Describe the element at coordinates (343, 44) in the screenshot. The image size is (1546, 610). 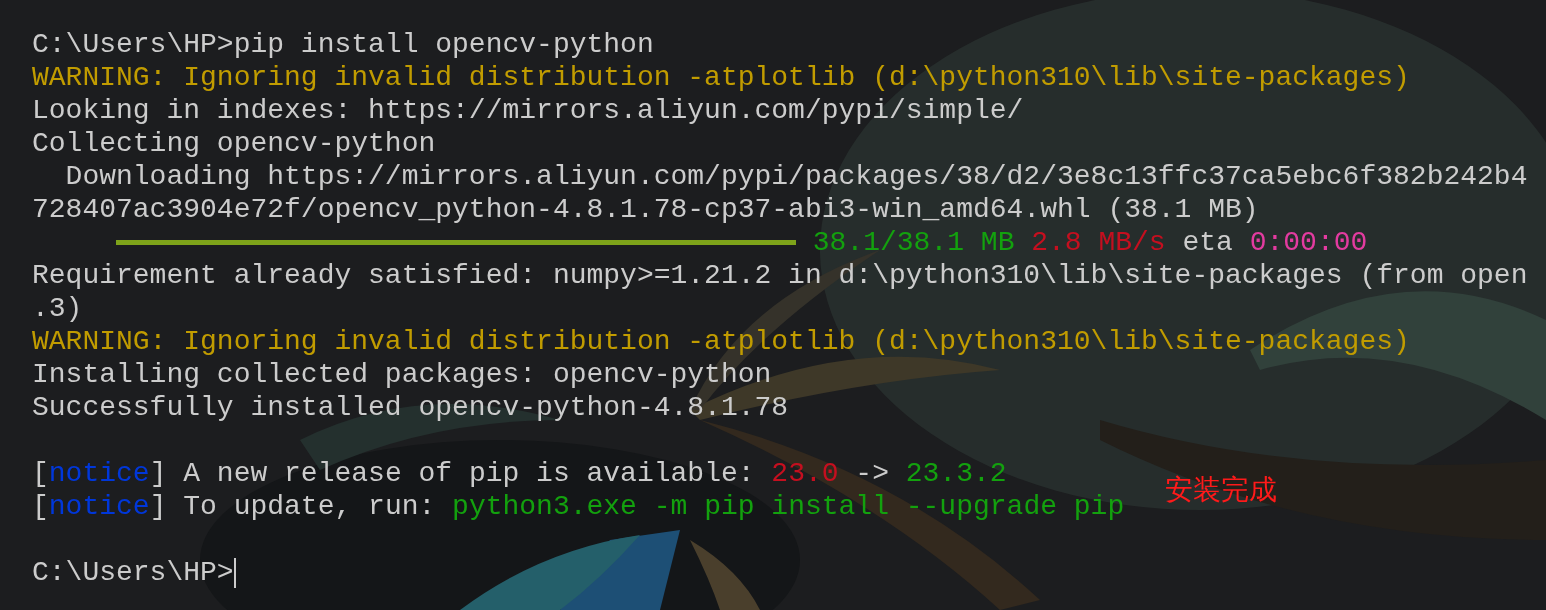
I see `output-text: C:\Users\HP>pip install opencv-python` at that location.